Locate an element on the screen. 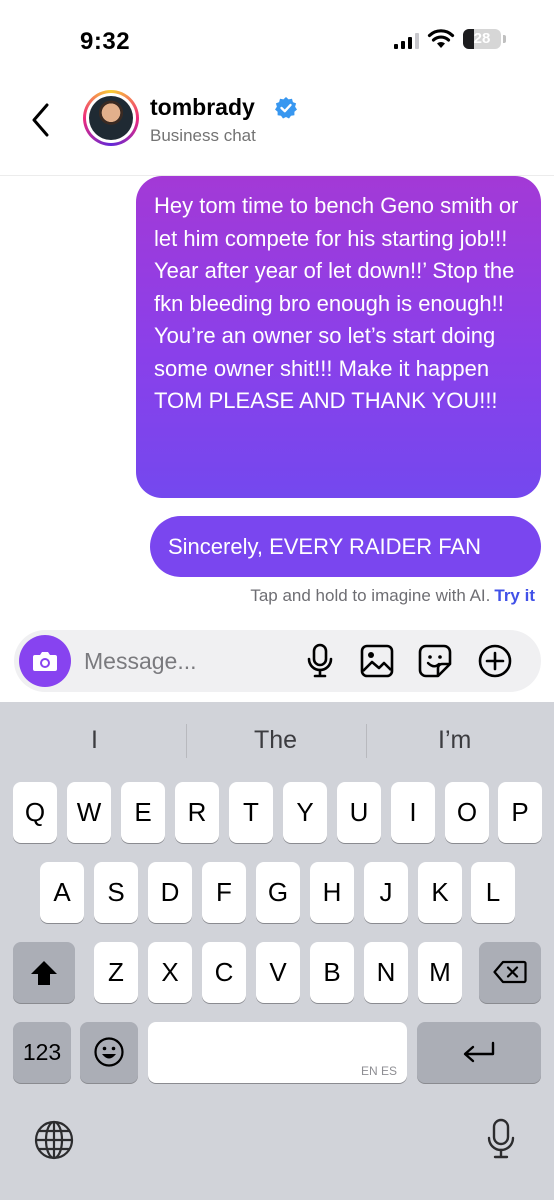 This screenshot has height=1200, width=554. message-input is located at coordinates (184, 661).